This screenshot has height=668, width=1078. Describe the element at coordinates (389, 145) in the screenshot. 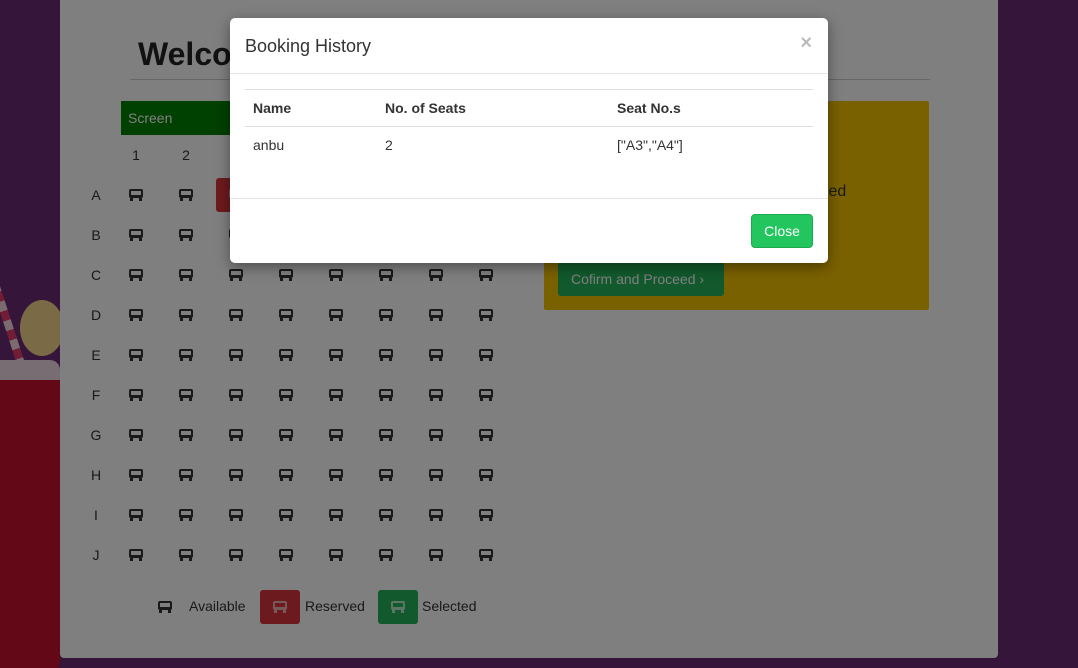

I see `cell-seat-count: 2` at that location.